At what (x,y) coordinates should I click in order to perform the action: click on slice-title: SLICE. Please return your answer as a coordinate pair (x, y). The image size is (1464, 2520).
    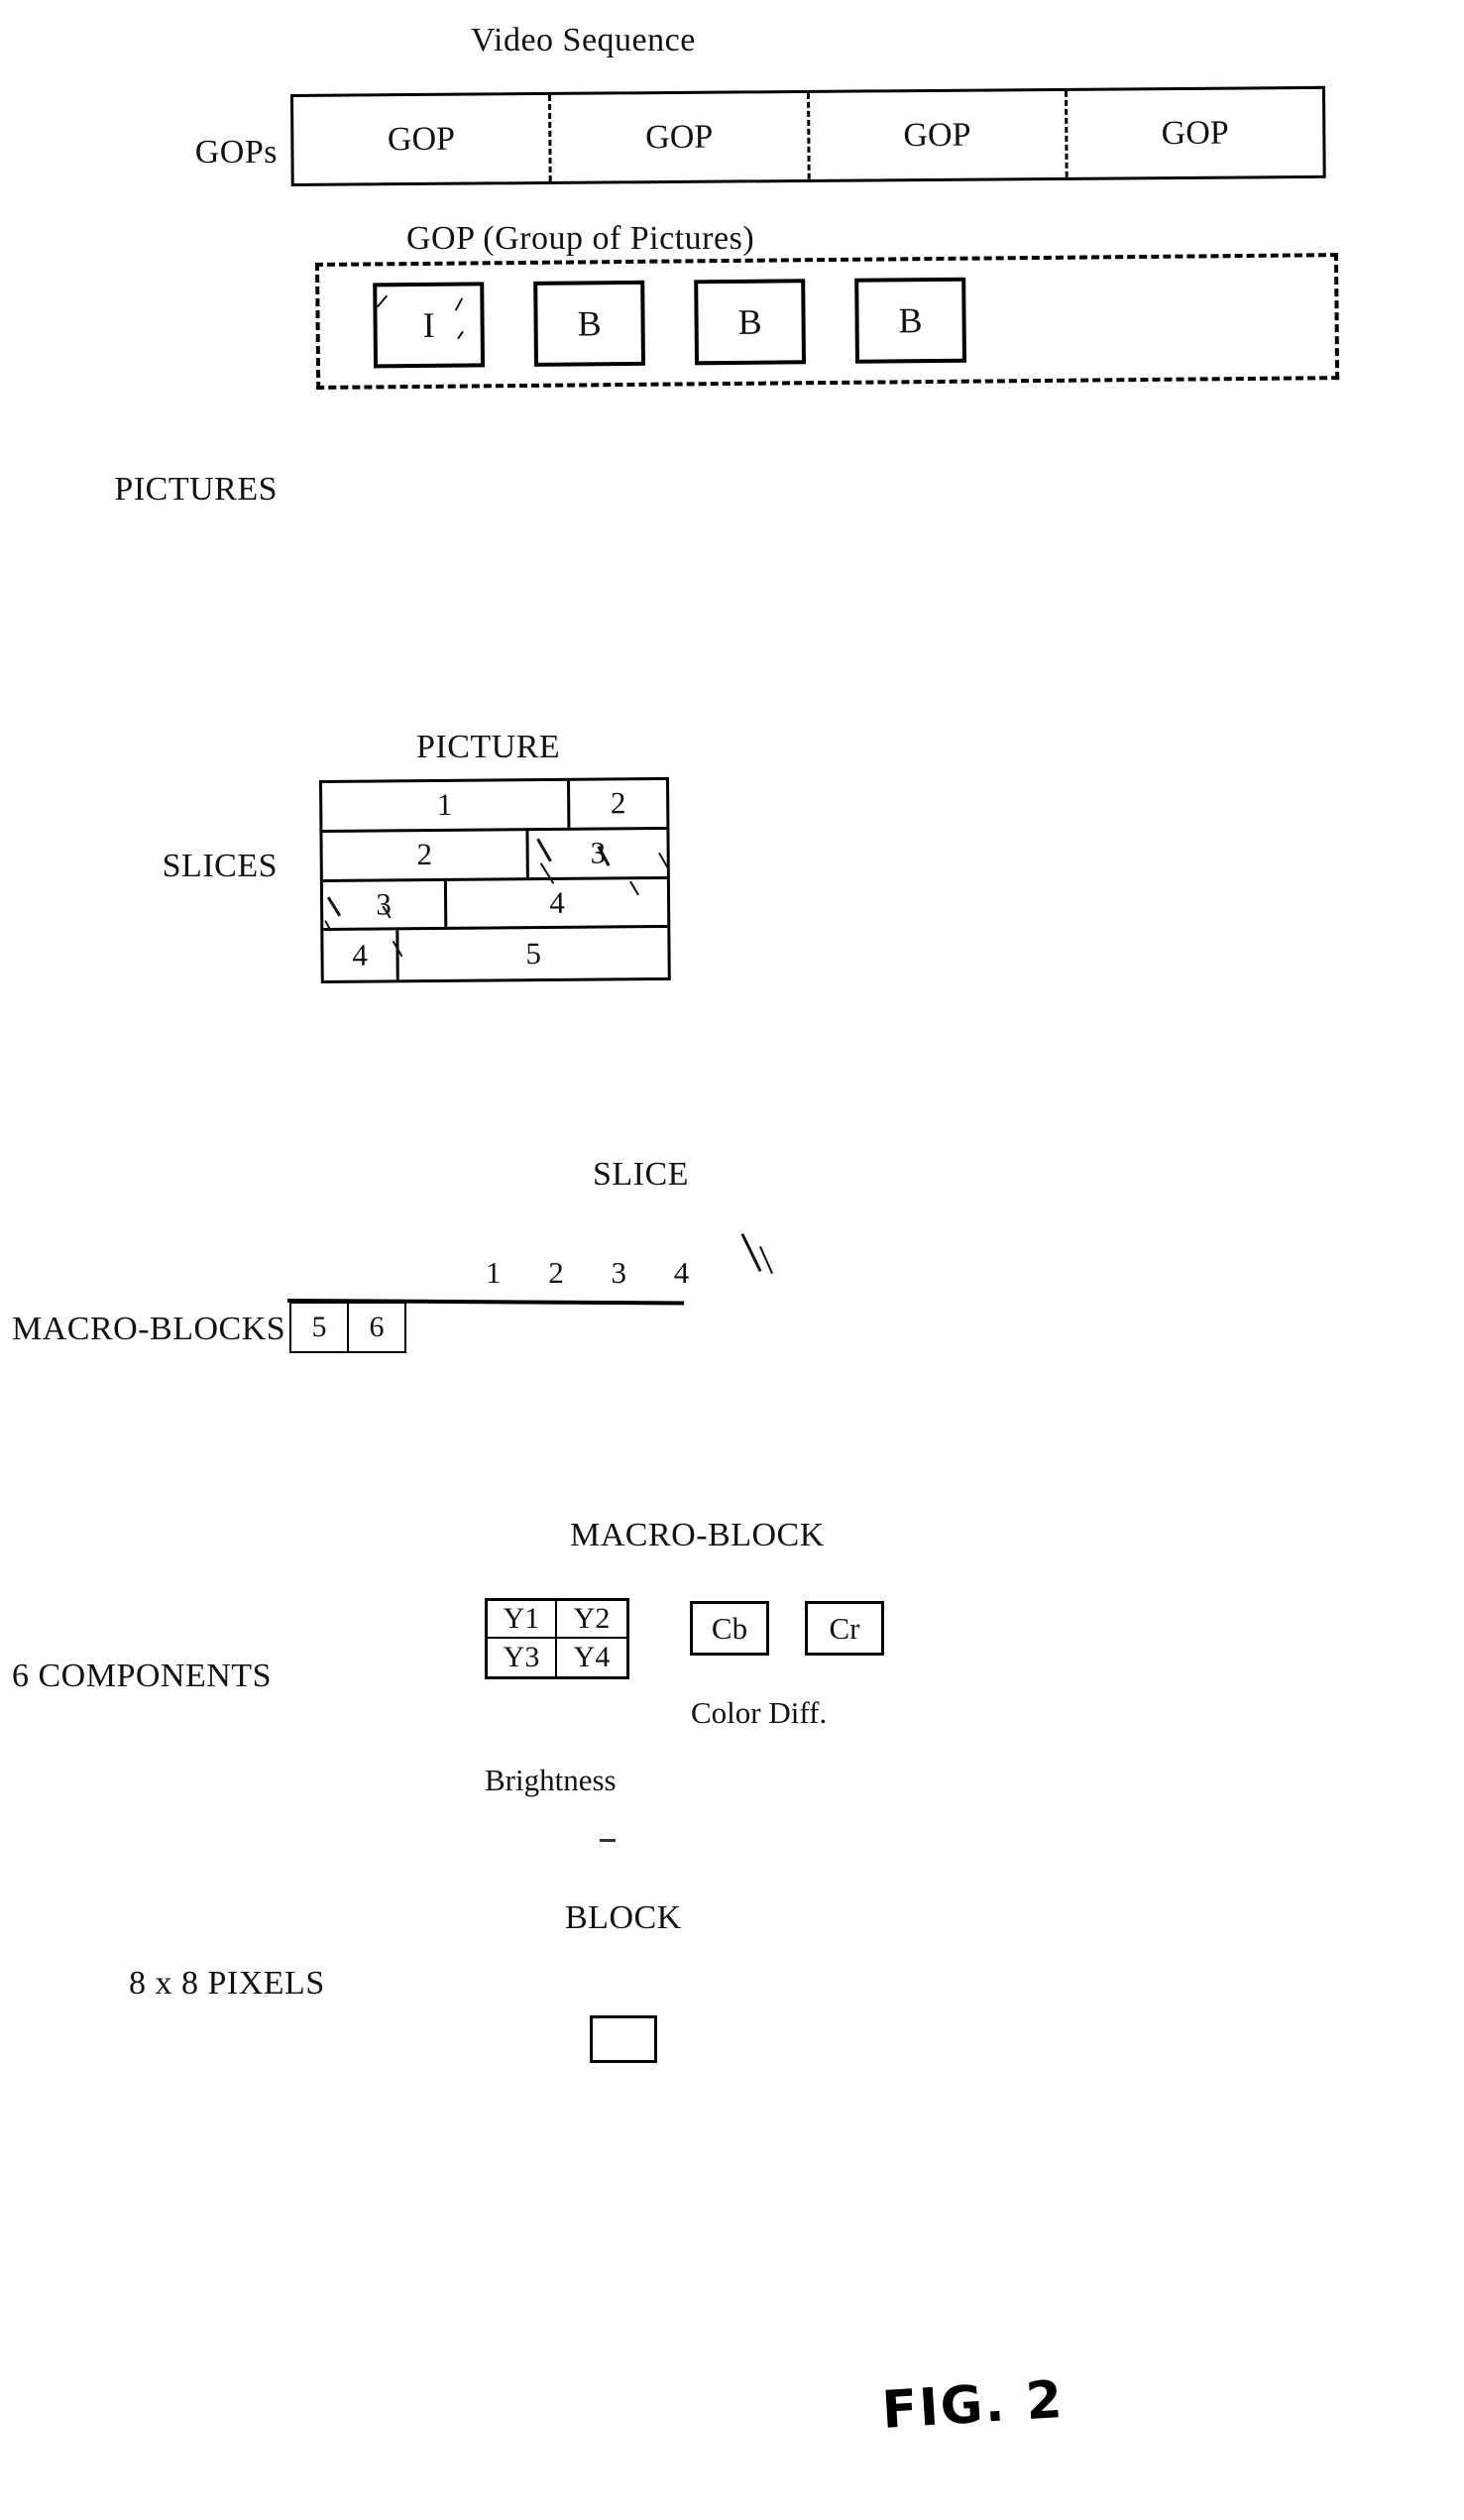
    Looking at the image, I should click on (641, 1174).